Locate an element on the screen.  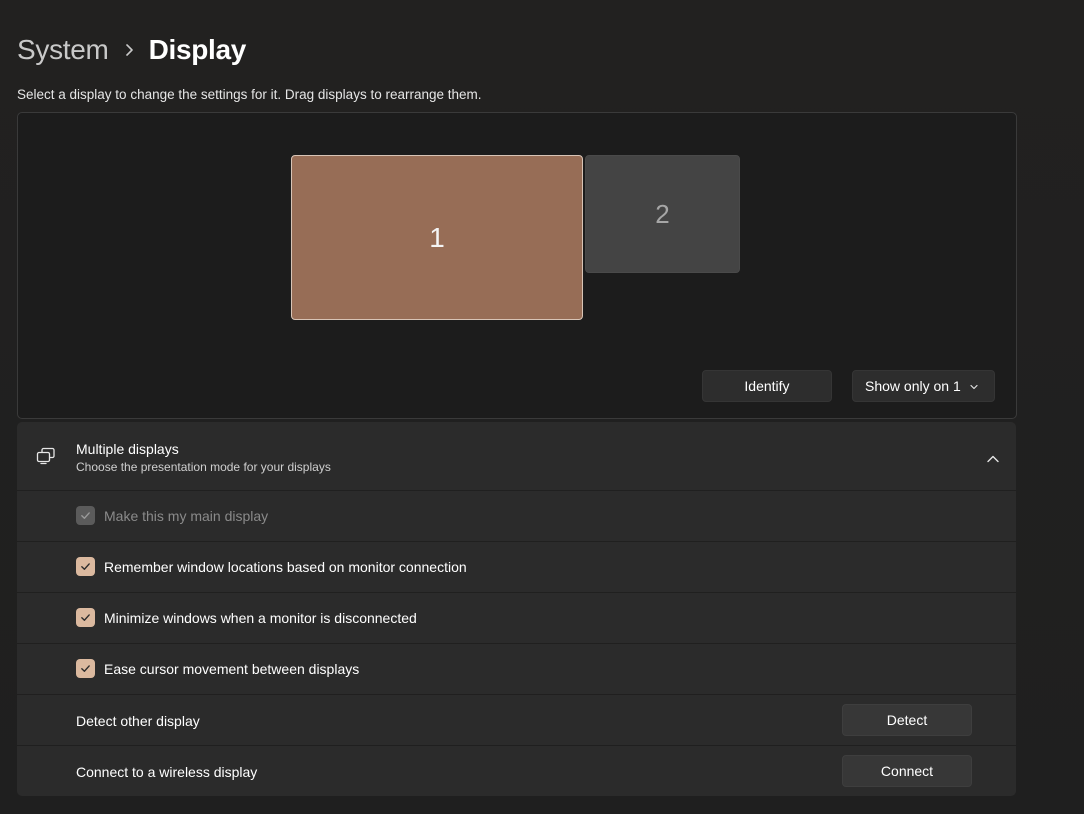
monitor-1: 1 is located at coordinates (437, 237).